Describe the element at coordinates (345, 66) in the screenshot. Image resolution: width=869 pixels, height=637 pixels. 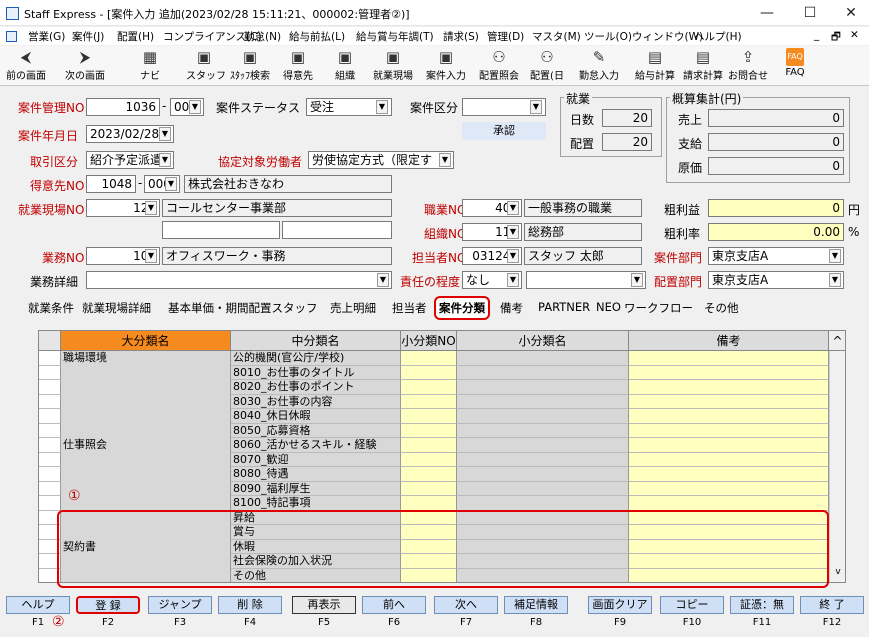
I see `soshiki-button: ▣ 組織` at that location.